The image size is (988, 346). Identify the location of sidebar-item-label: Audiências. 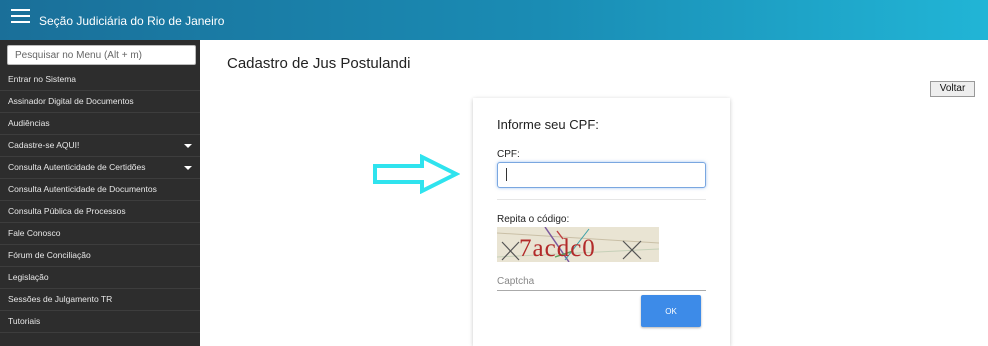
(29, 123).